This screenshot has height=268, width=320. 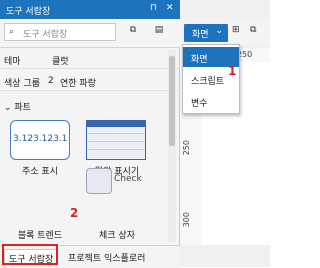 What do you see at coordinates (40, 204) in the screenshot?
I see `block-trend-preview` at bounding box center [40, 204].